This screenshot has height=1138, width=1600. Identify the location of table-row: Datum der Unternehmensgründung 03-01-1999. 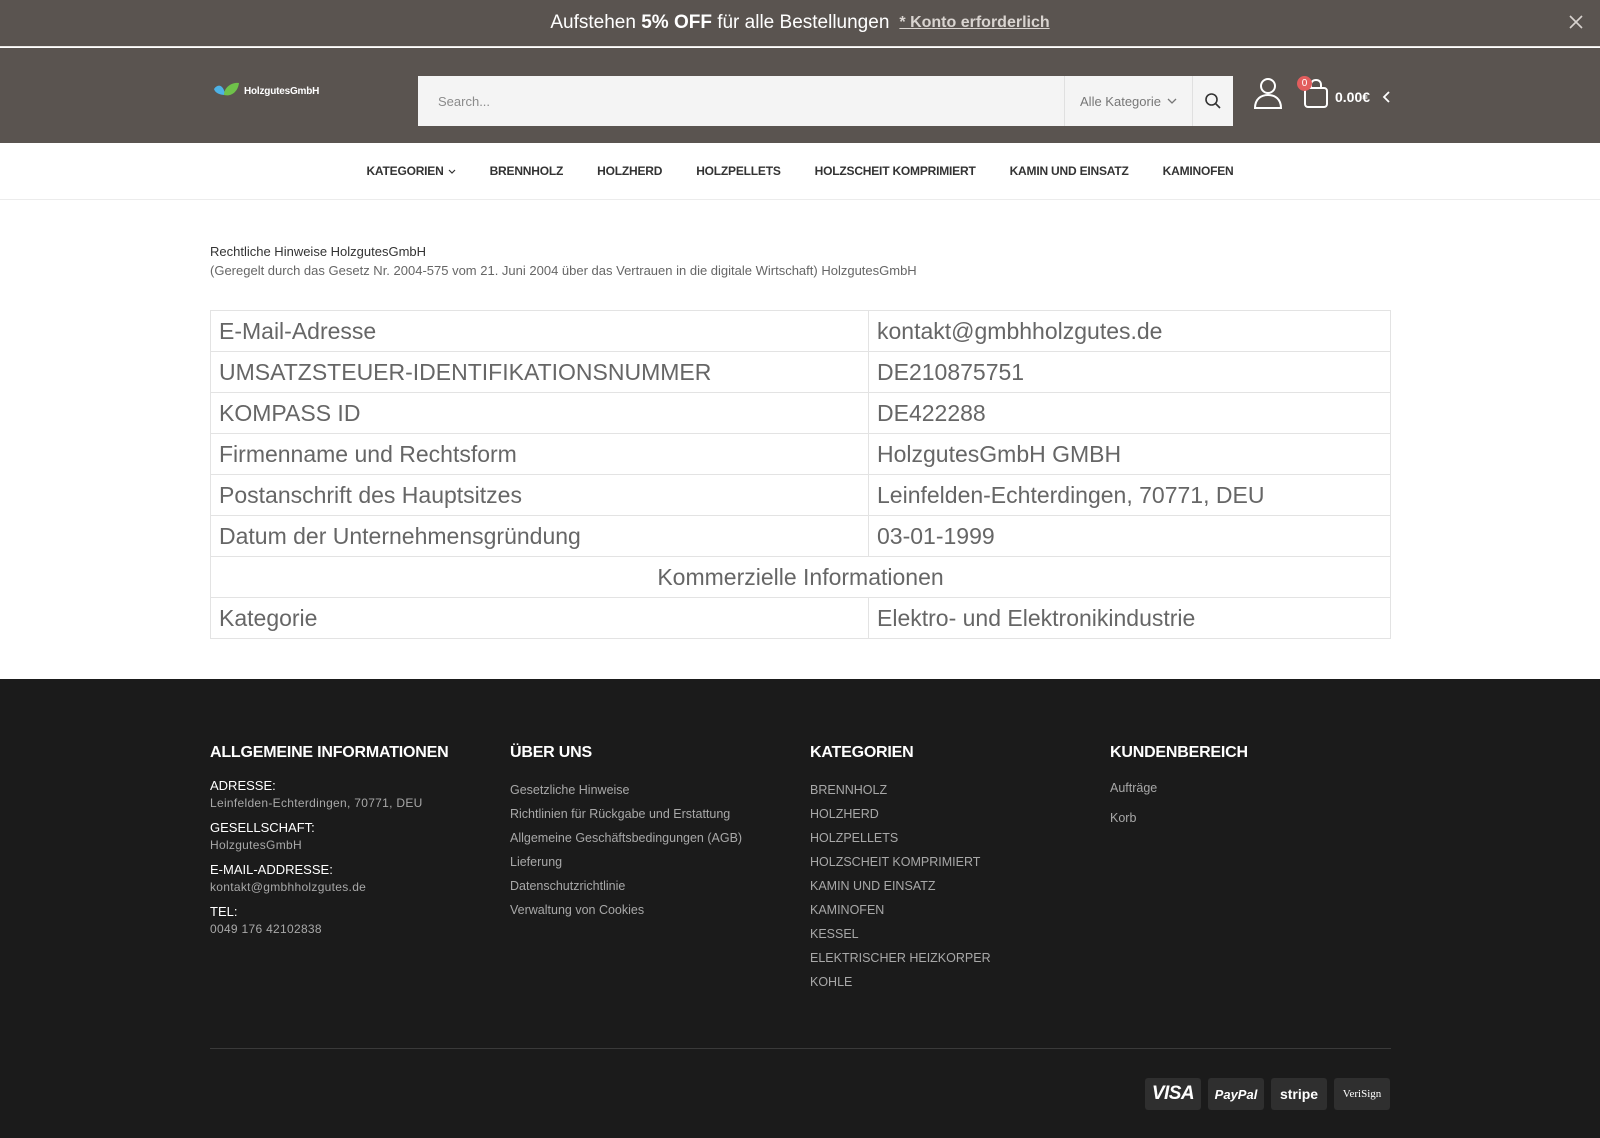
(800, 536).